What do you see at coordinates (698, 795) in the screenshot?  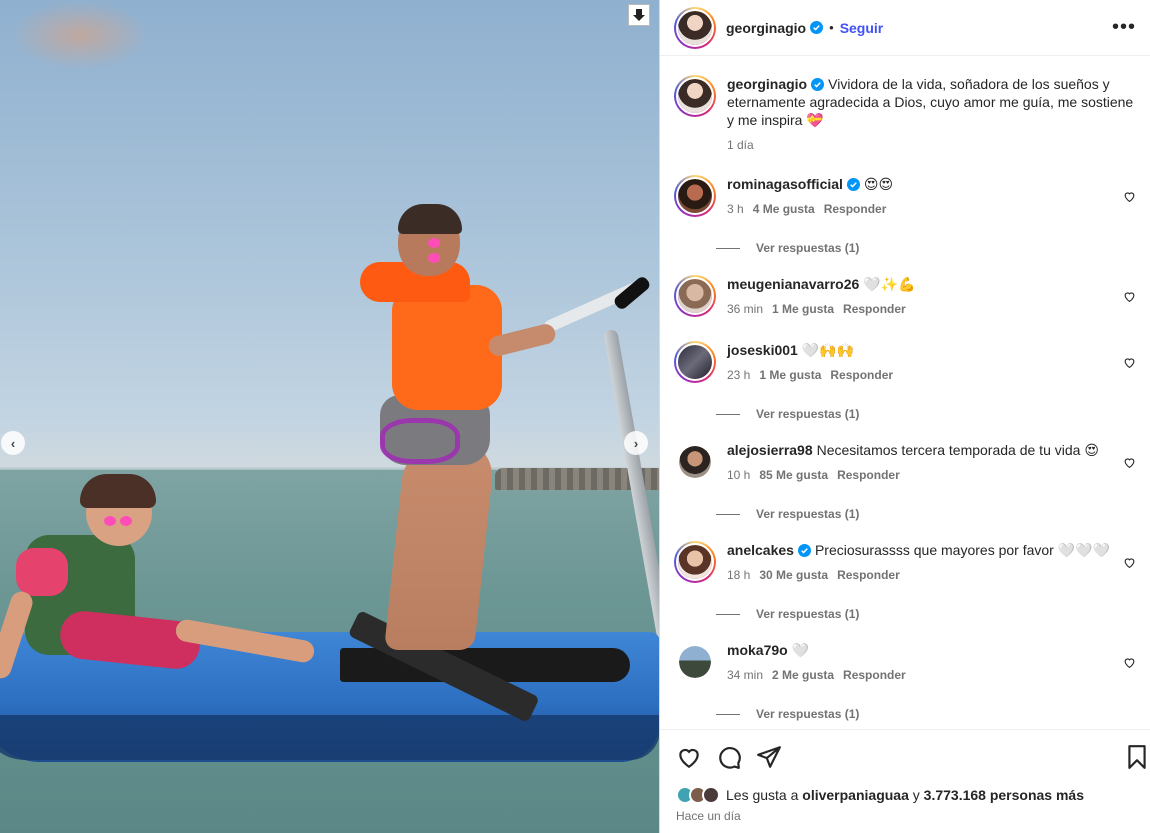 I see `liker-avatars` at bounding box center [698, 795].